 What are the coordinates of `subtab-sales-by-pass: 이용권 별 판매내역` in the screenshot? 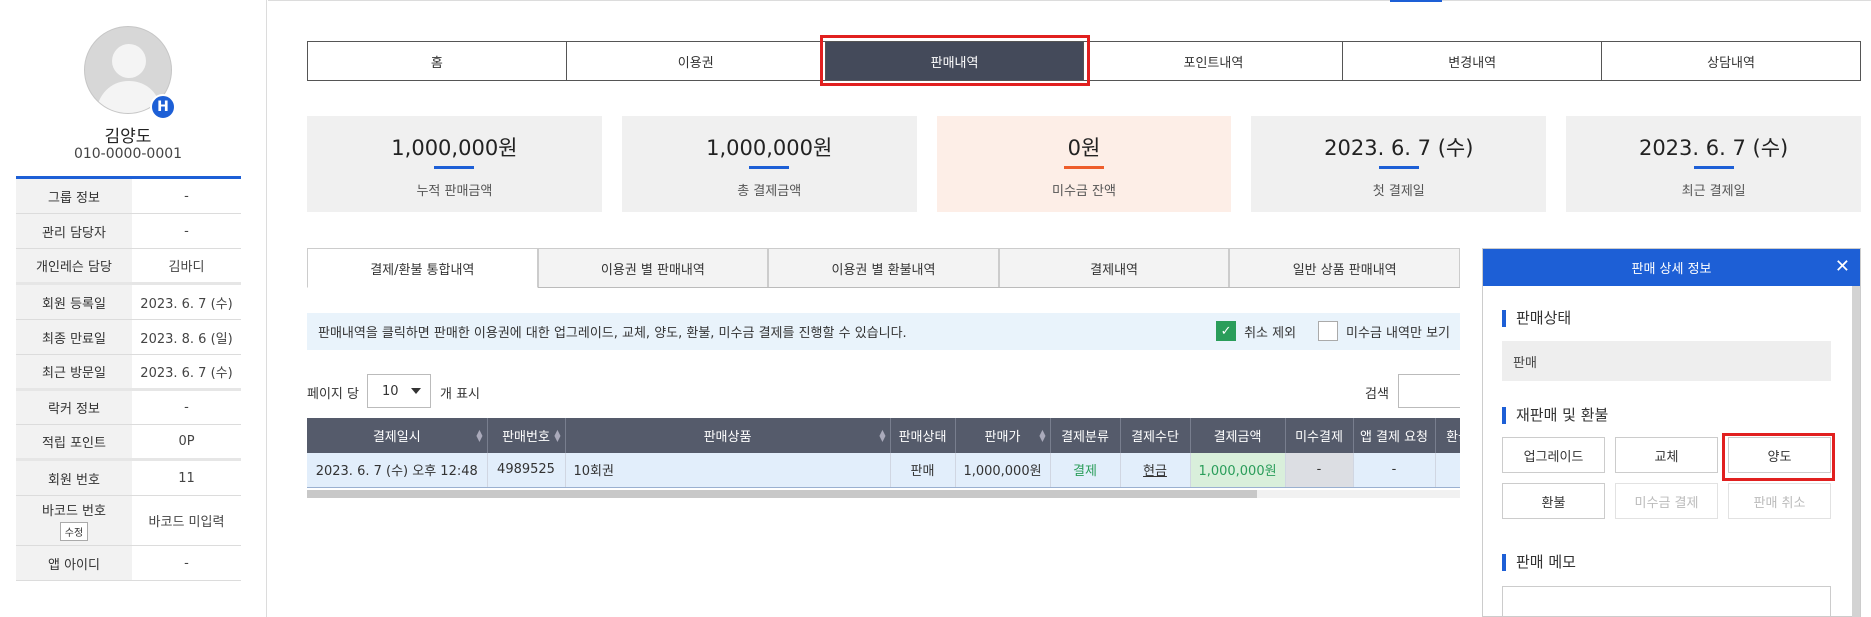 It's located at (653, 267).